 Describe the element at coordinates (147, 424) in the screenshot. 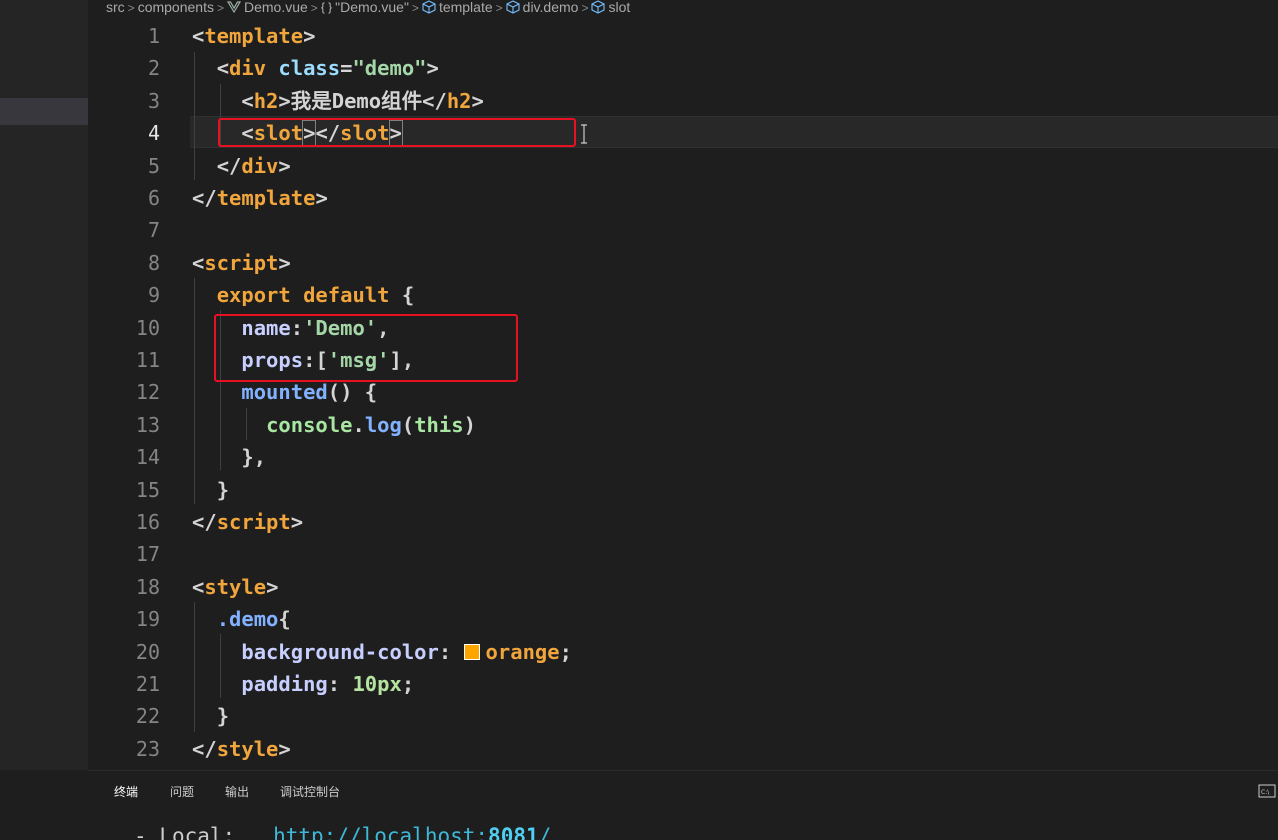

I see `line-number: 13` at that location.